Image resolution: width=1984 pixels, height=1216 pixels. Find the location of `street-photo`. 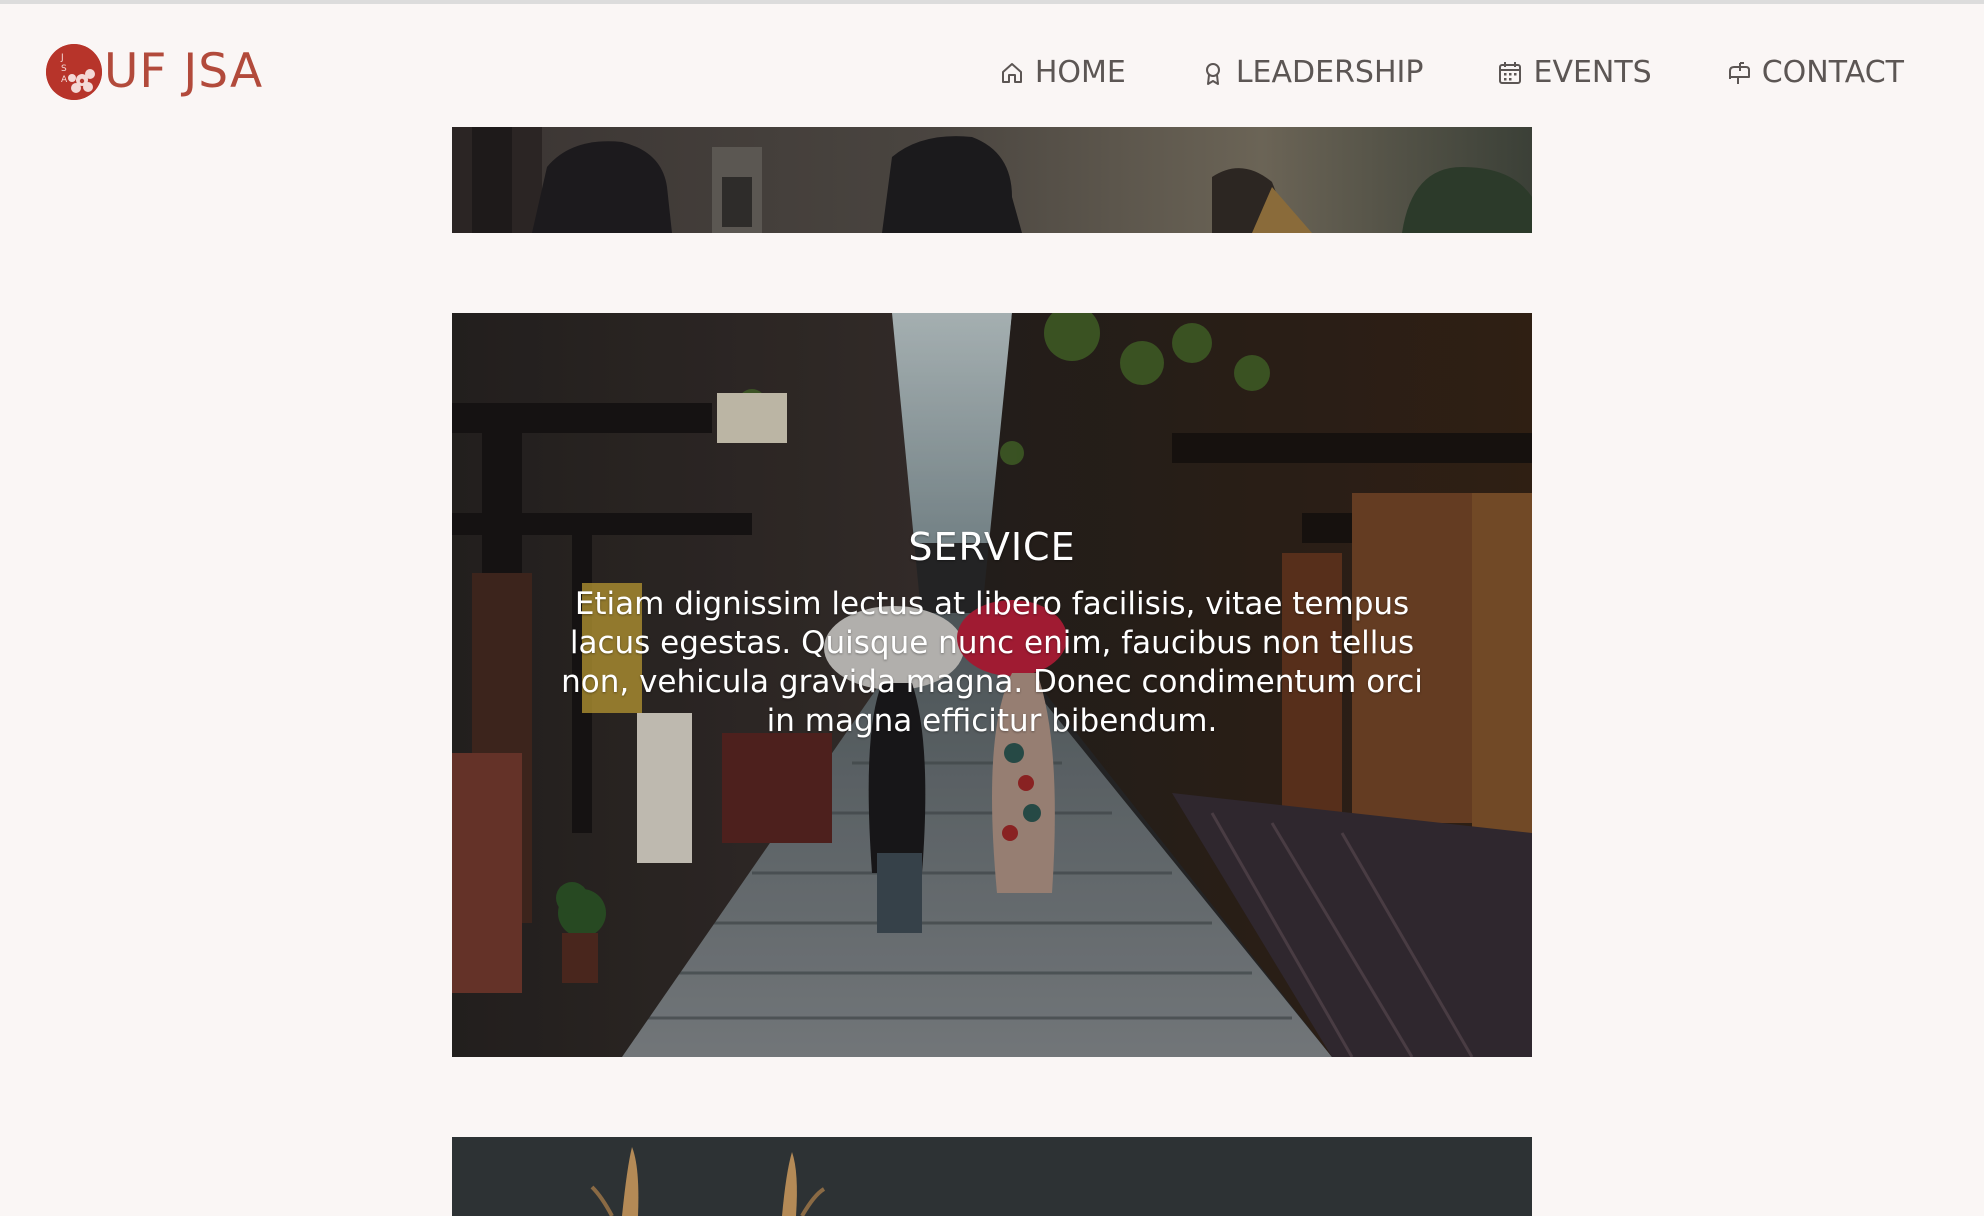

street-photo is located at coordinates (992, 180).